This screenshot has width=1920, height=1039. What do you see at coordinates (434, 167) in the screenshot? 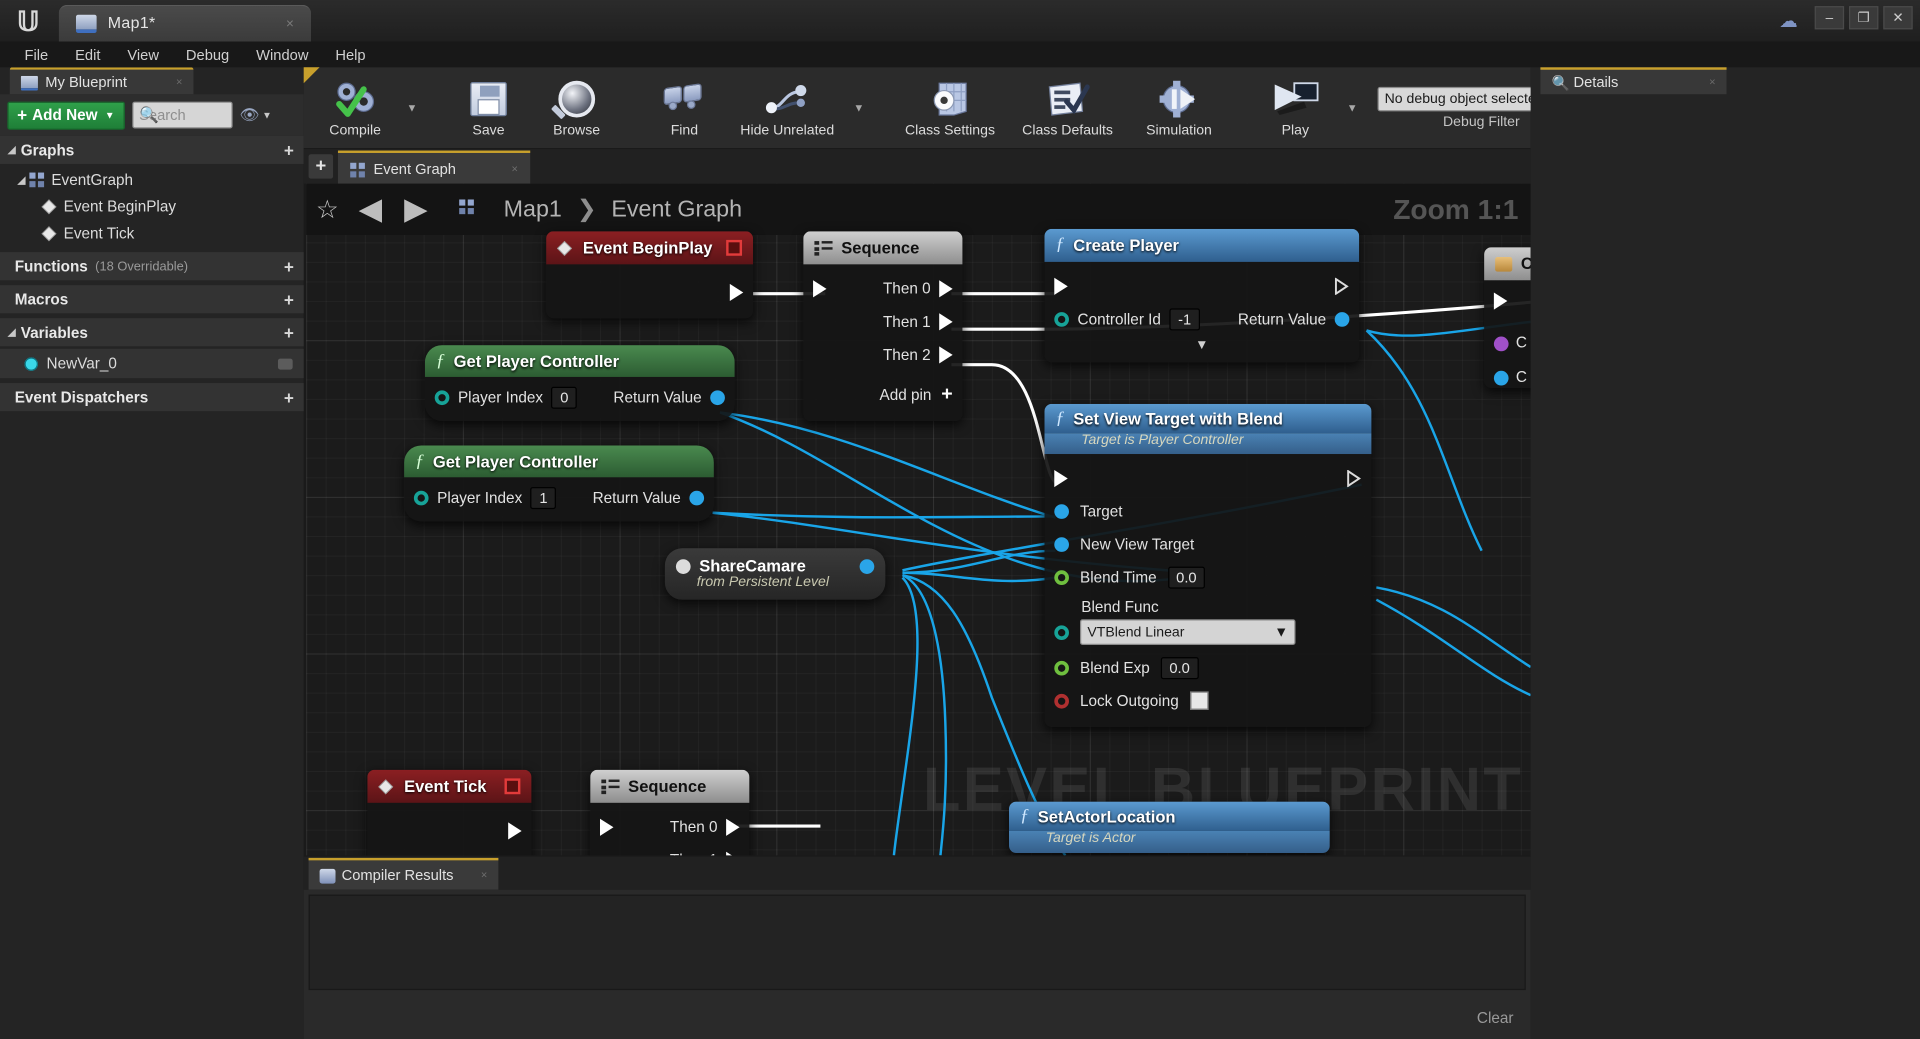
I see `tab-event-graph: Event Graph ×` at bounding box center [434, 167].